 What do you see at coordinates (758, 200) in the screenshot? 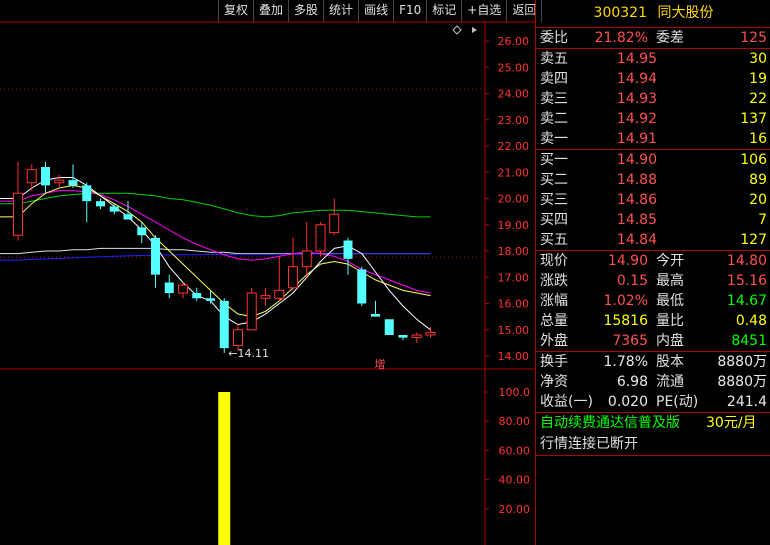
I see `bid-volume: 20` at bounding box center [758, 200].